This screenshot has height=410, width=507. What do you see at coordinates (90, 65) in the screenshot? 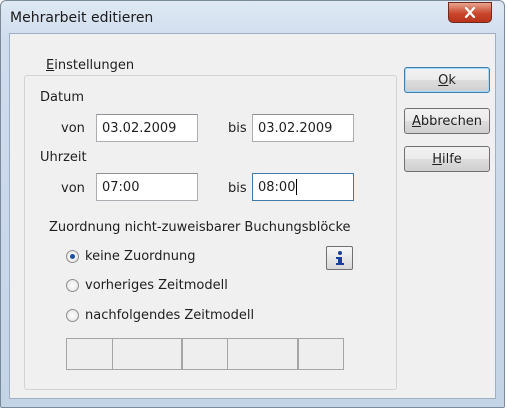
I see `settings-group-title: Einstellungen` at bounding box center [90, 65].